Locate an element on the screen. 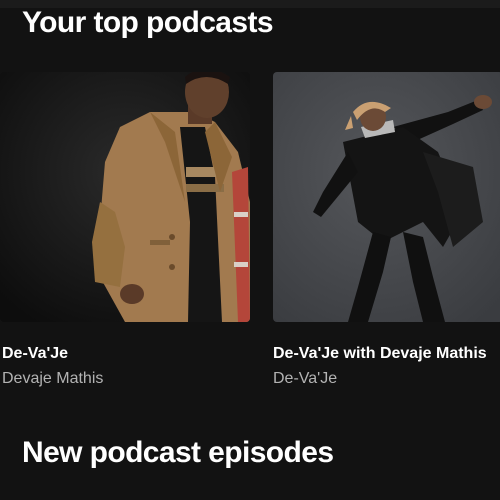 This screenshot has width=500, height=500. podcast-title: De-Va'Je with Devaje Mathis is located at coordinates (380, 354).